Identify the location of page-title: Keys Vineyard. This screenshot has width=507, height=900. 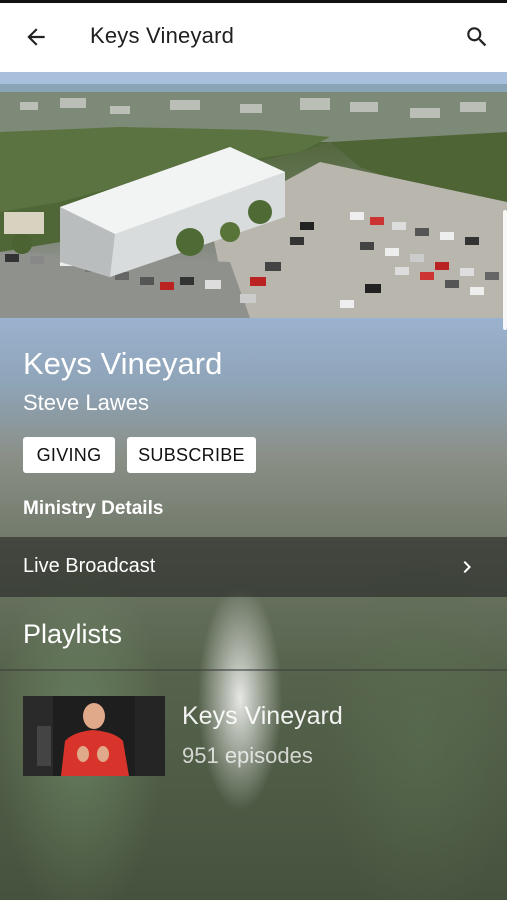
(162, 35).